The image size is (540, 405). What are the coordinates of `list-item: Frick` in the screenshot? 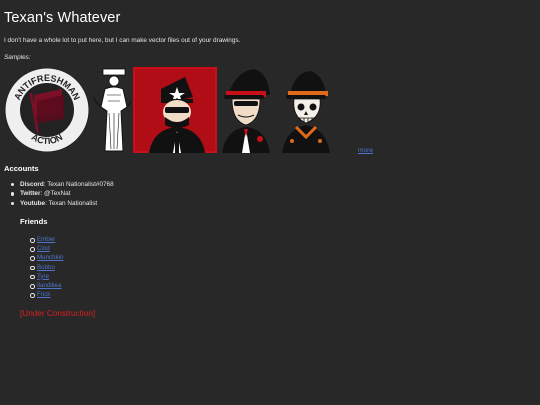 It's located at (41, 294).